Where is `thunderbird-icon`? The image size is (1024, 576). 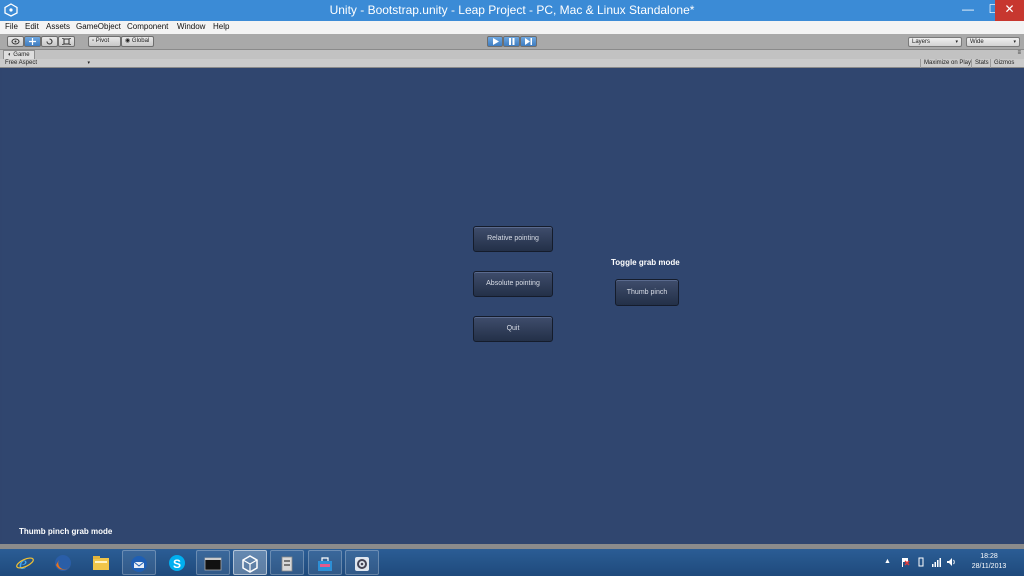 thunderbird-icon is located at coordinates (139, 564).